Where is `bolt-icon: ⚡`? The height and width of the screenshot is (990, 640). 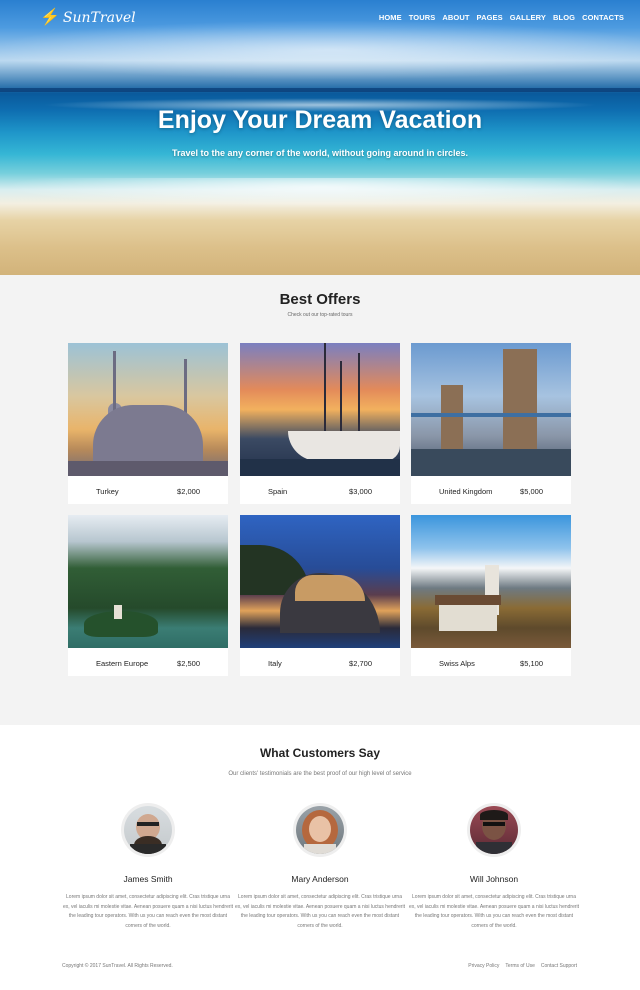
bolt-icon: ⚡ is located at coordinates (50, 17).